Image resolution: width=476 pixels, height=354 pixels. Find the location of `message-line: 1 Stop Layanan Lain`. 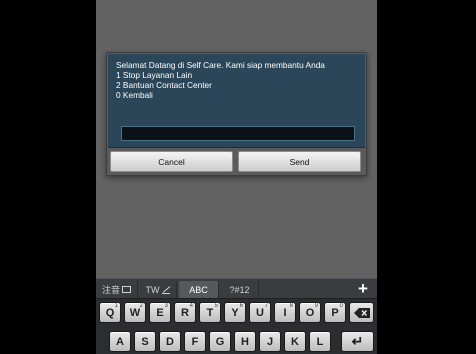

message-line: 1 Stop Layanan Lain is located at coordinates (154, 75).